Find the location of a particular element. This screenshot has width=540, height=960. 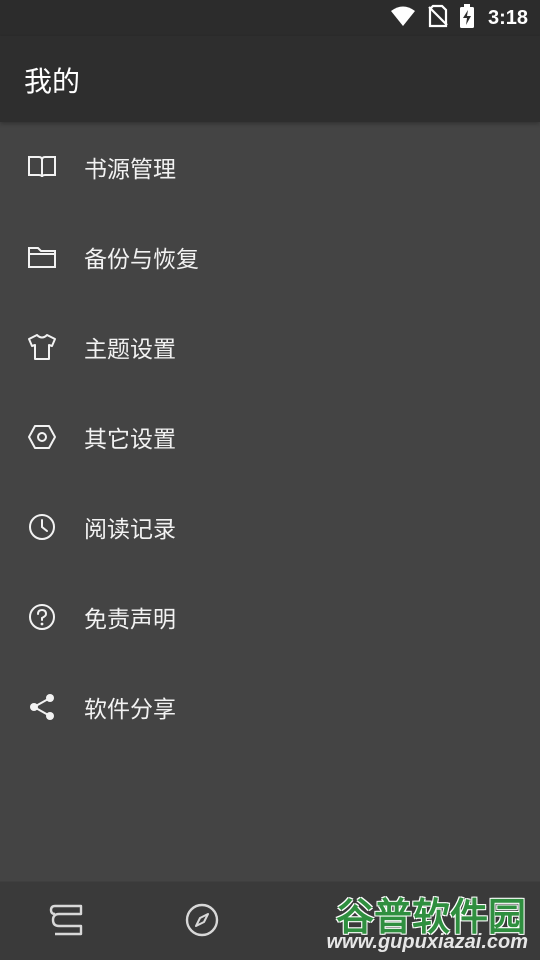

shirt-icon is located at coordinates (42, 347).